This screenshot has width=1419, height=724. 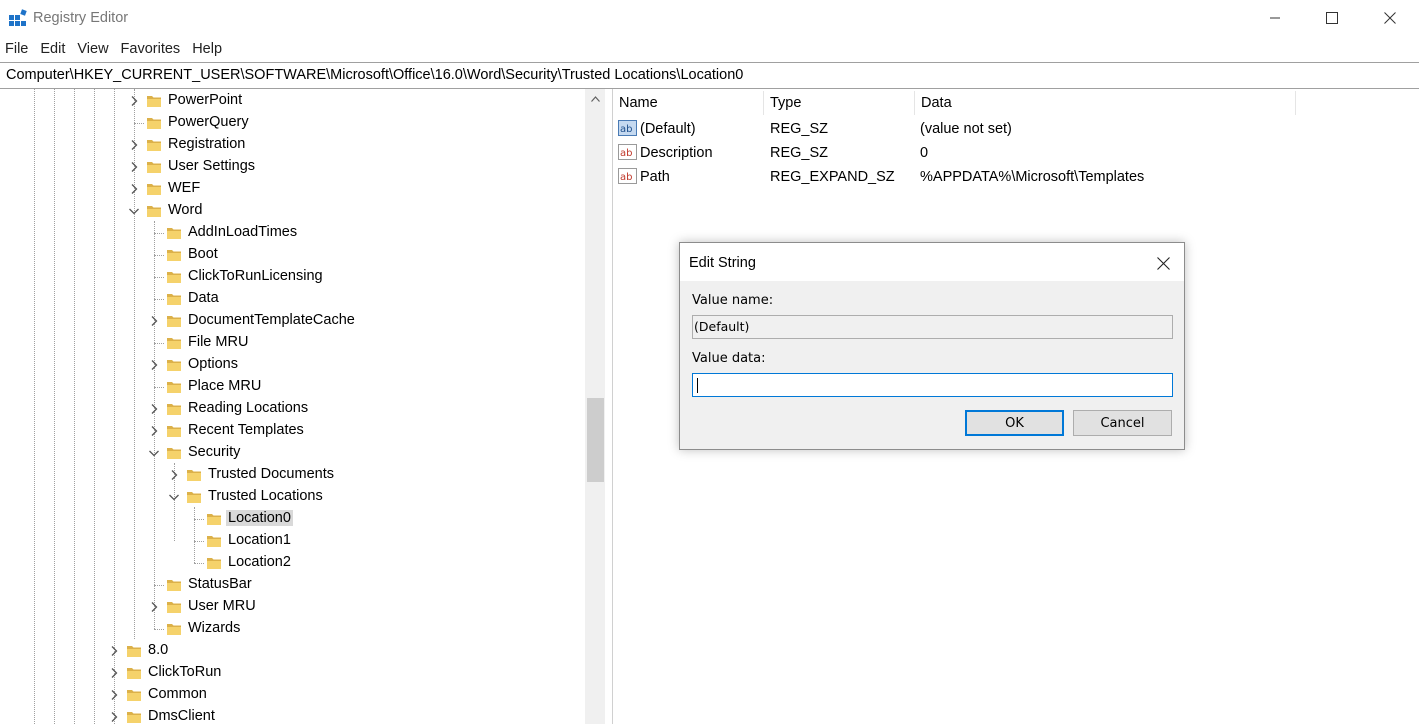 I want to click on tree-node-8-0: 8.0, so click(x=292, y=651).